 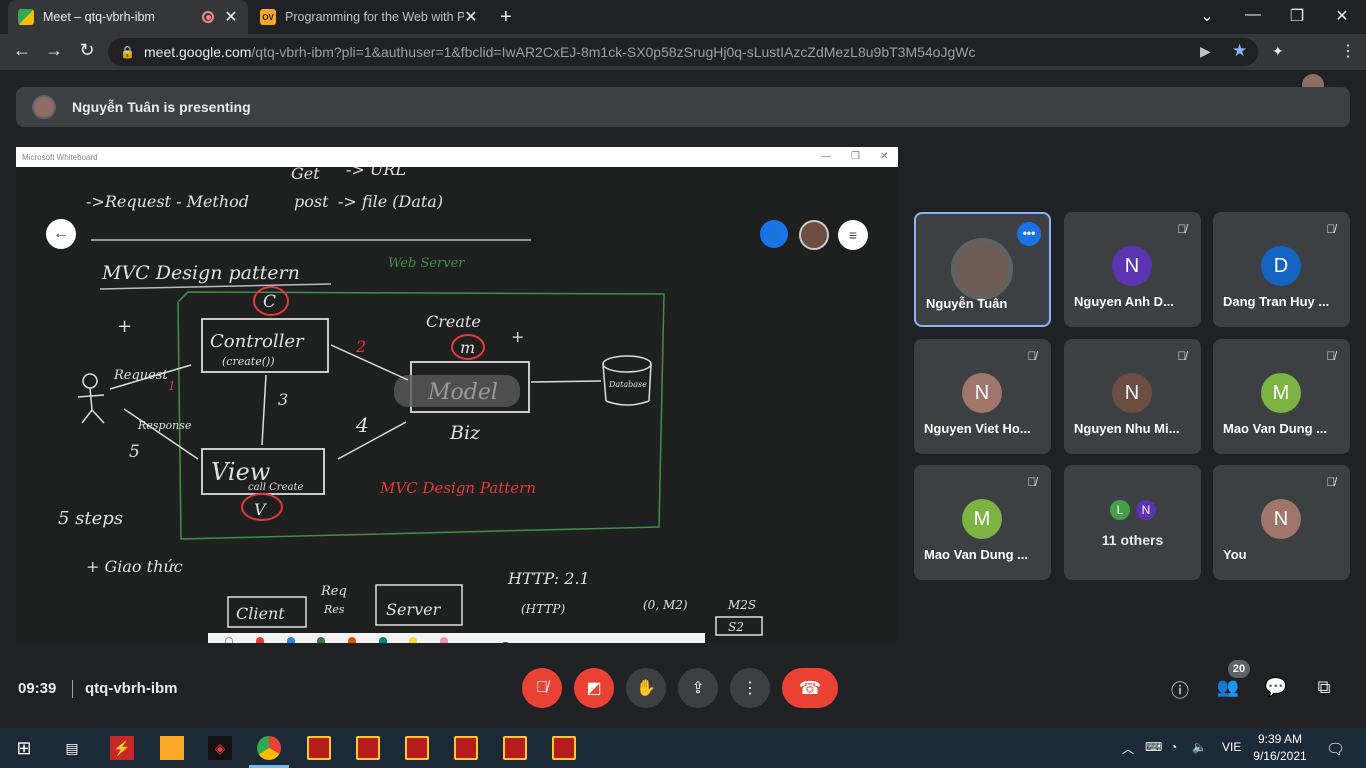 What do you see at coordinates (311, 201) in the screenshot?
I see `wb-text-post: post` at bounding box center [311, 201].